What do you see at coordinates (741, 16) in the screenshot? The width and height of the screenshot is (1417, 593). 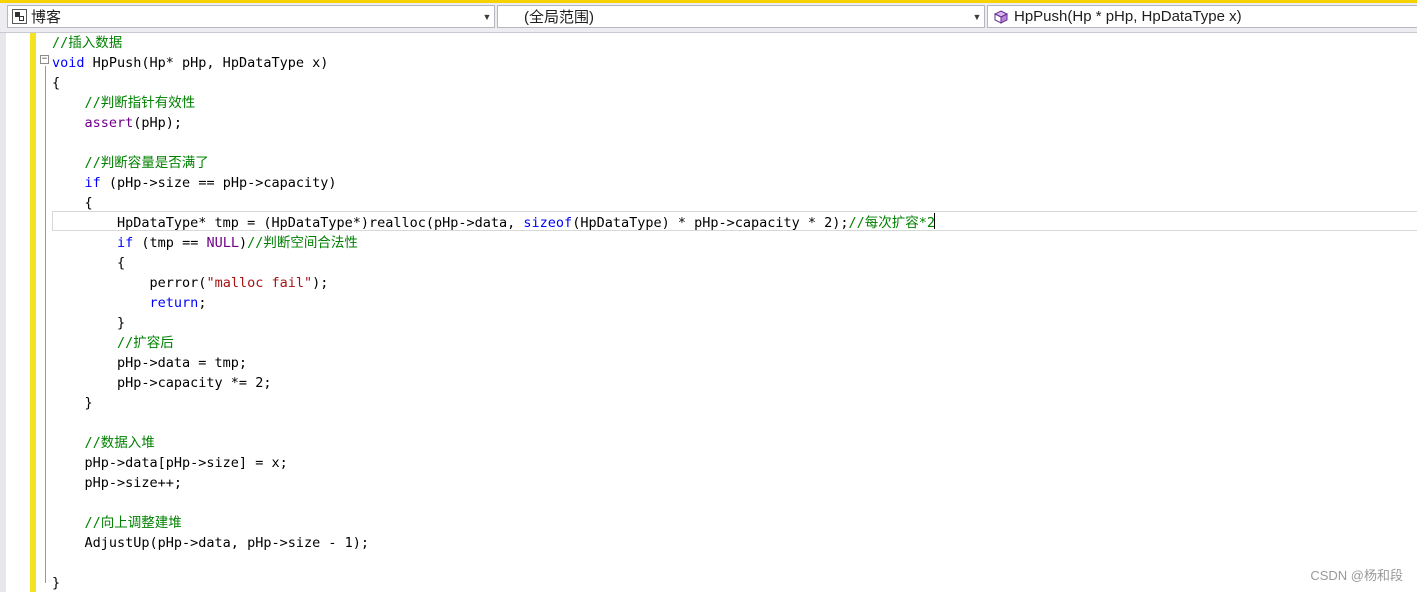 I see `scope-dropdown: (全局范围) ▼` at bounding box center [741, 16].